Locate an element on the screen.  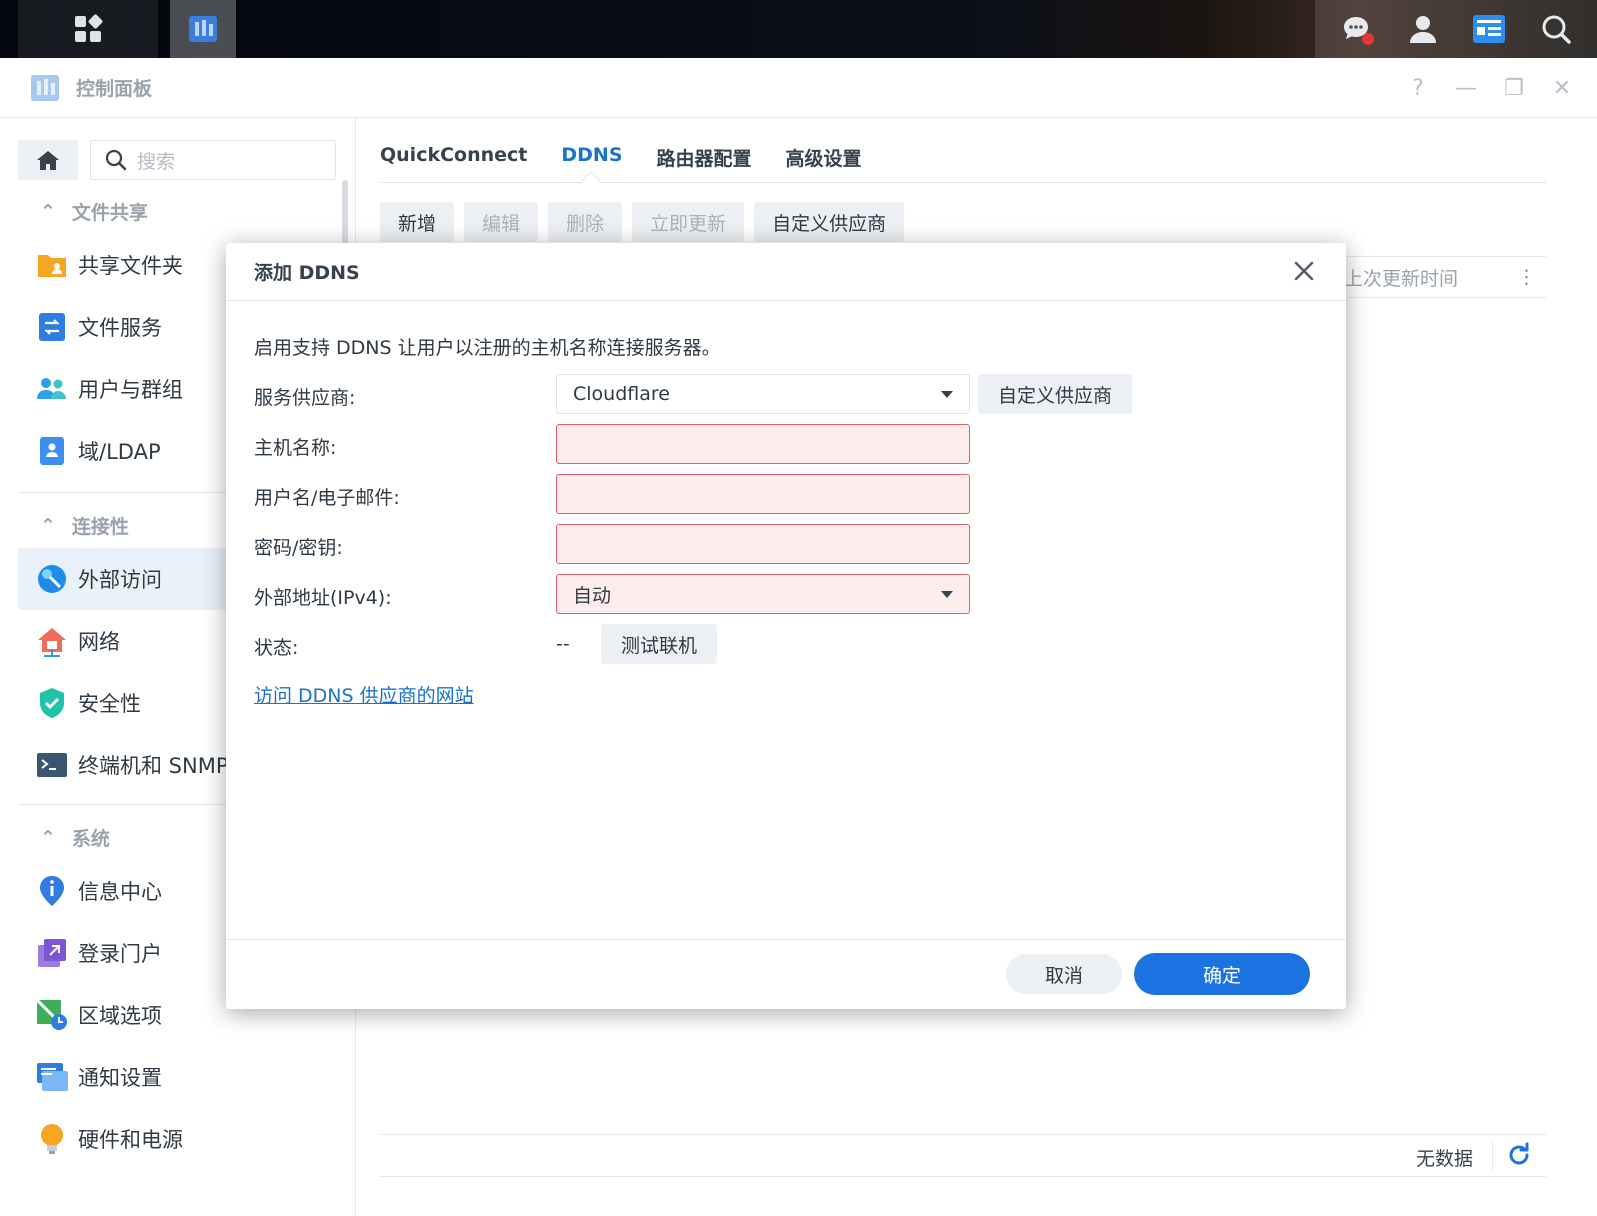
tab-quickconnect: QuickConnect is located at coordinates (453, 157).